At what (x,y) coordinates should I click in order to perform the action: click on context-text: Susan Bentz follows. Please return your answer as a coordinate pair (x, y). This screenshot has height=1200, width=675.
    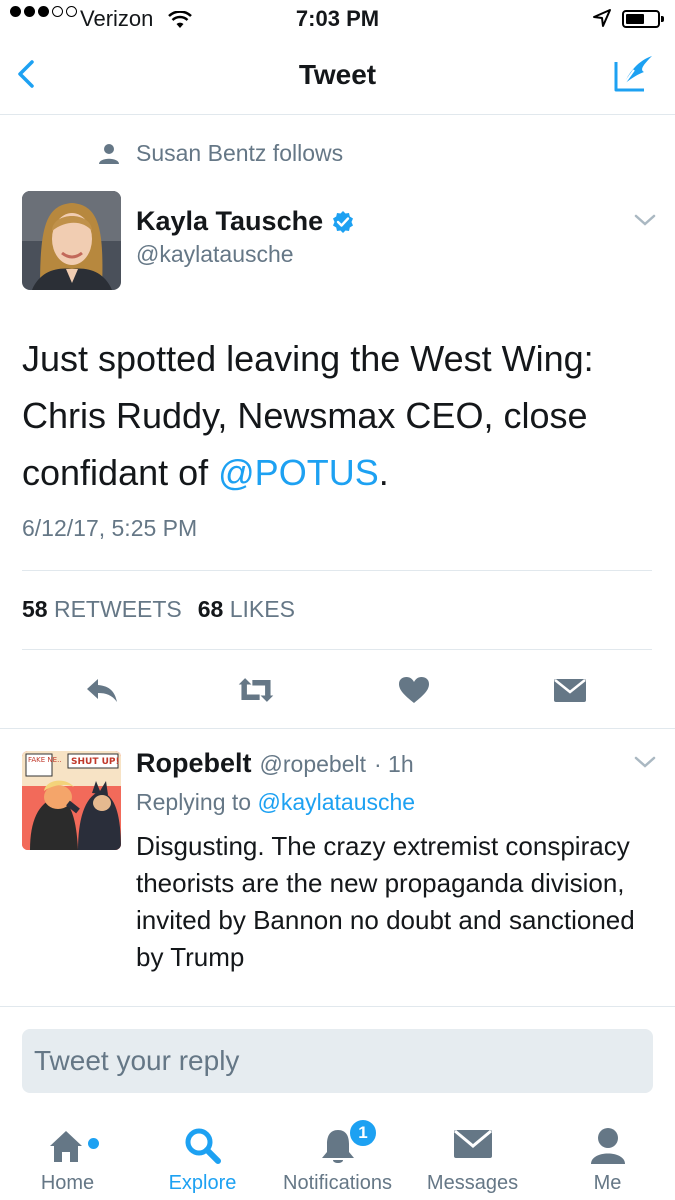
    Looking at the image, I should click on (240, 153).